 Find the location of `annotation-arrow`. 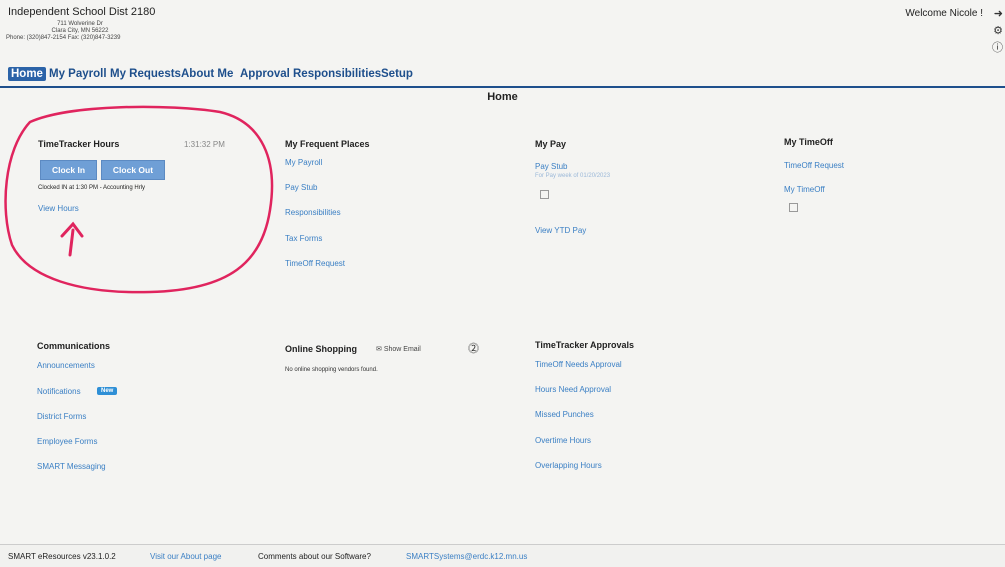

annotation-arrow is located at coordinates (72, 239).